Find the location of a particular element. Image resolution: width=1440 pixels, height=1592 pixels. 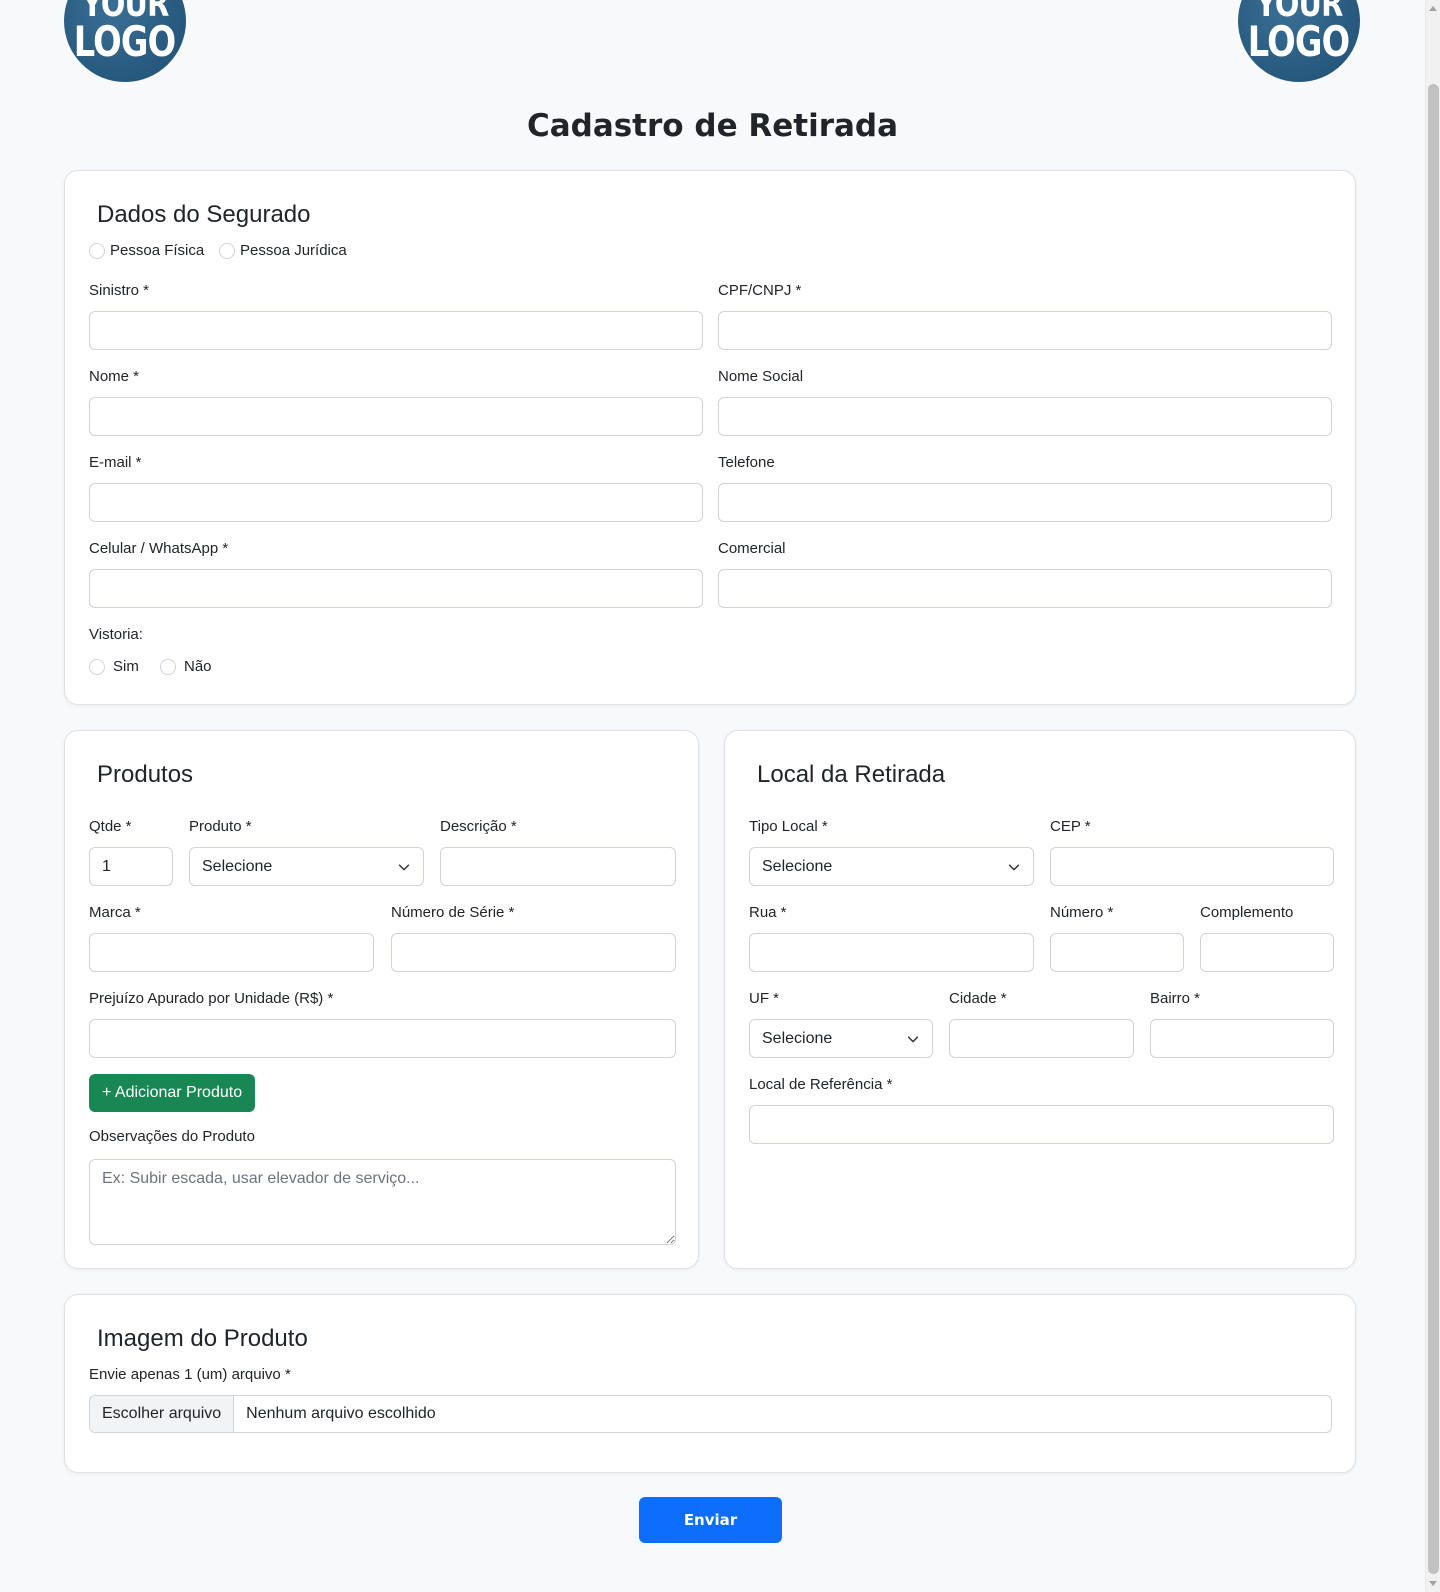

nome-label: Nome * is located at coordinates (114, 376).